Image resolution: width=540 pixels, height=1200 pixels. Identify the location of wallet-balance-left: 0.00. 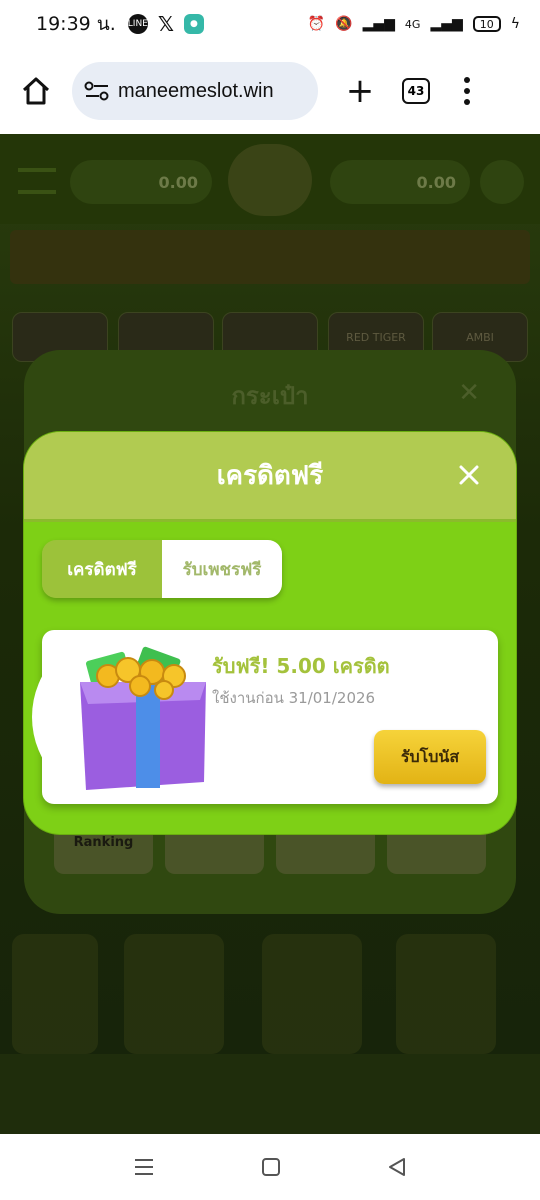
(141, 182).